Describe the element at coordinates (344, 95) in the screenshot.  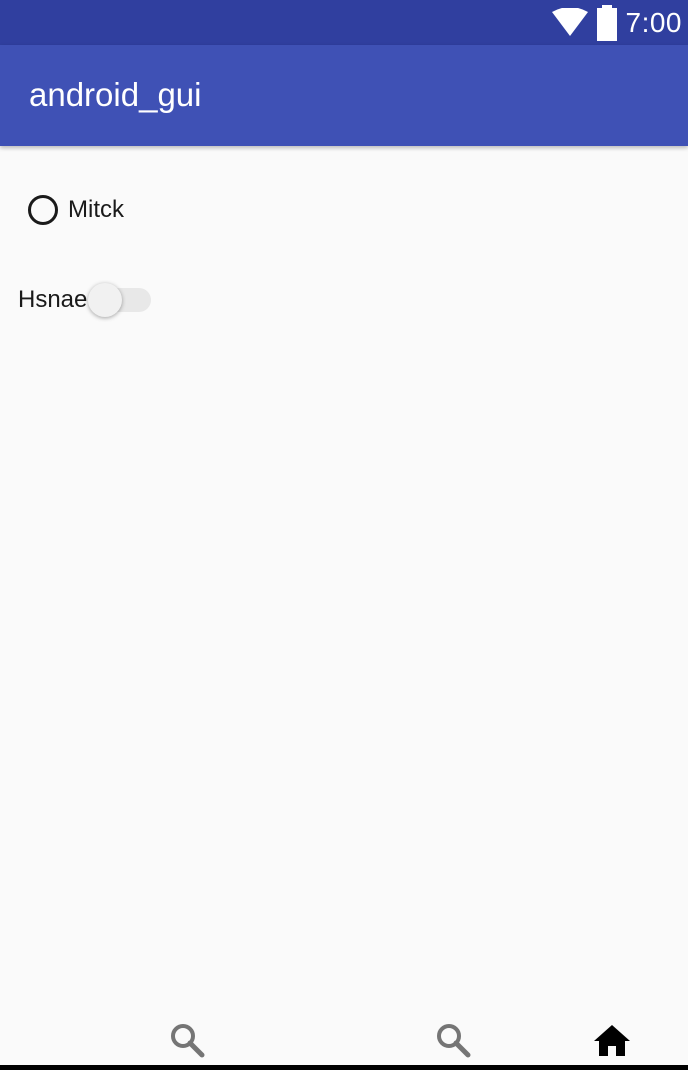
I see `app-bar: android_gui` at that location.